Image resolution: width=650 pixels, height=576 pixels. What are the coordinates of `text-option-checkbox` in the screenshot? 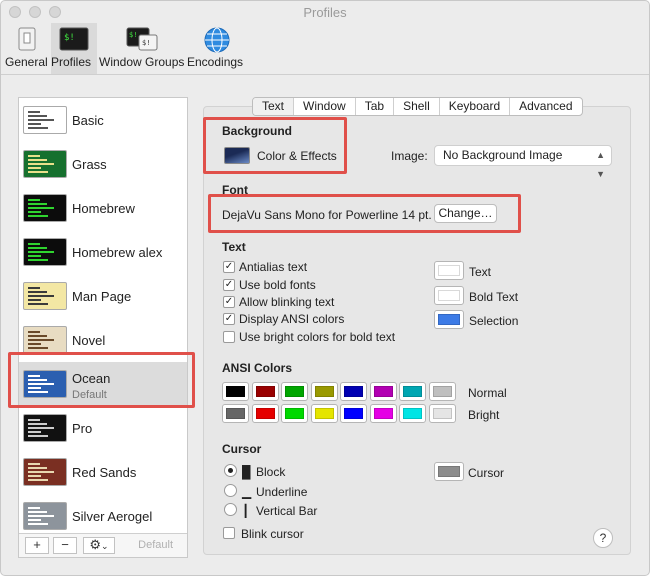 It's located at (229, 337).